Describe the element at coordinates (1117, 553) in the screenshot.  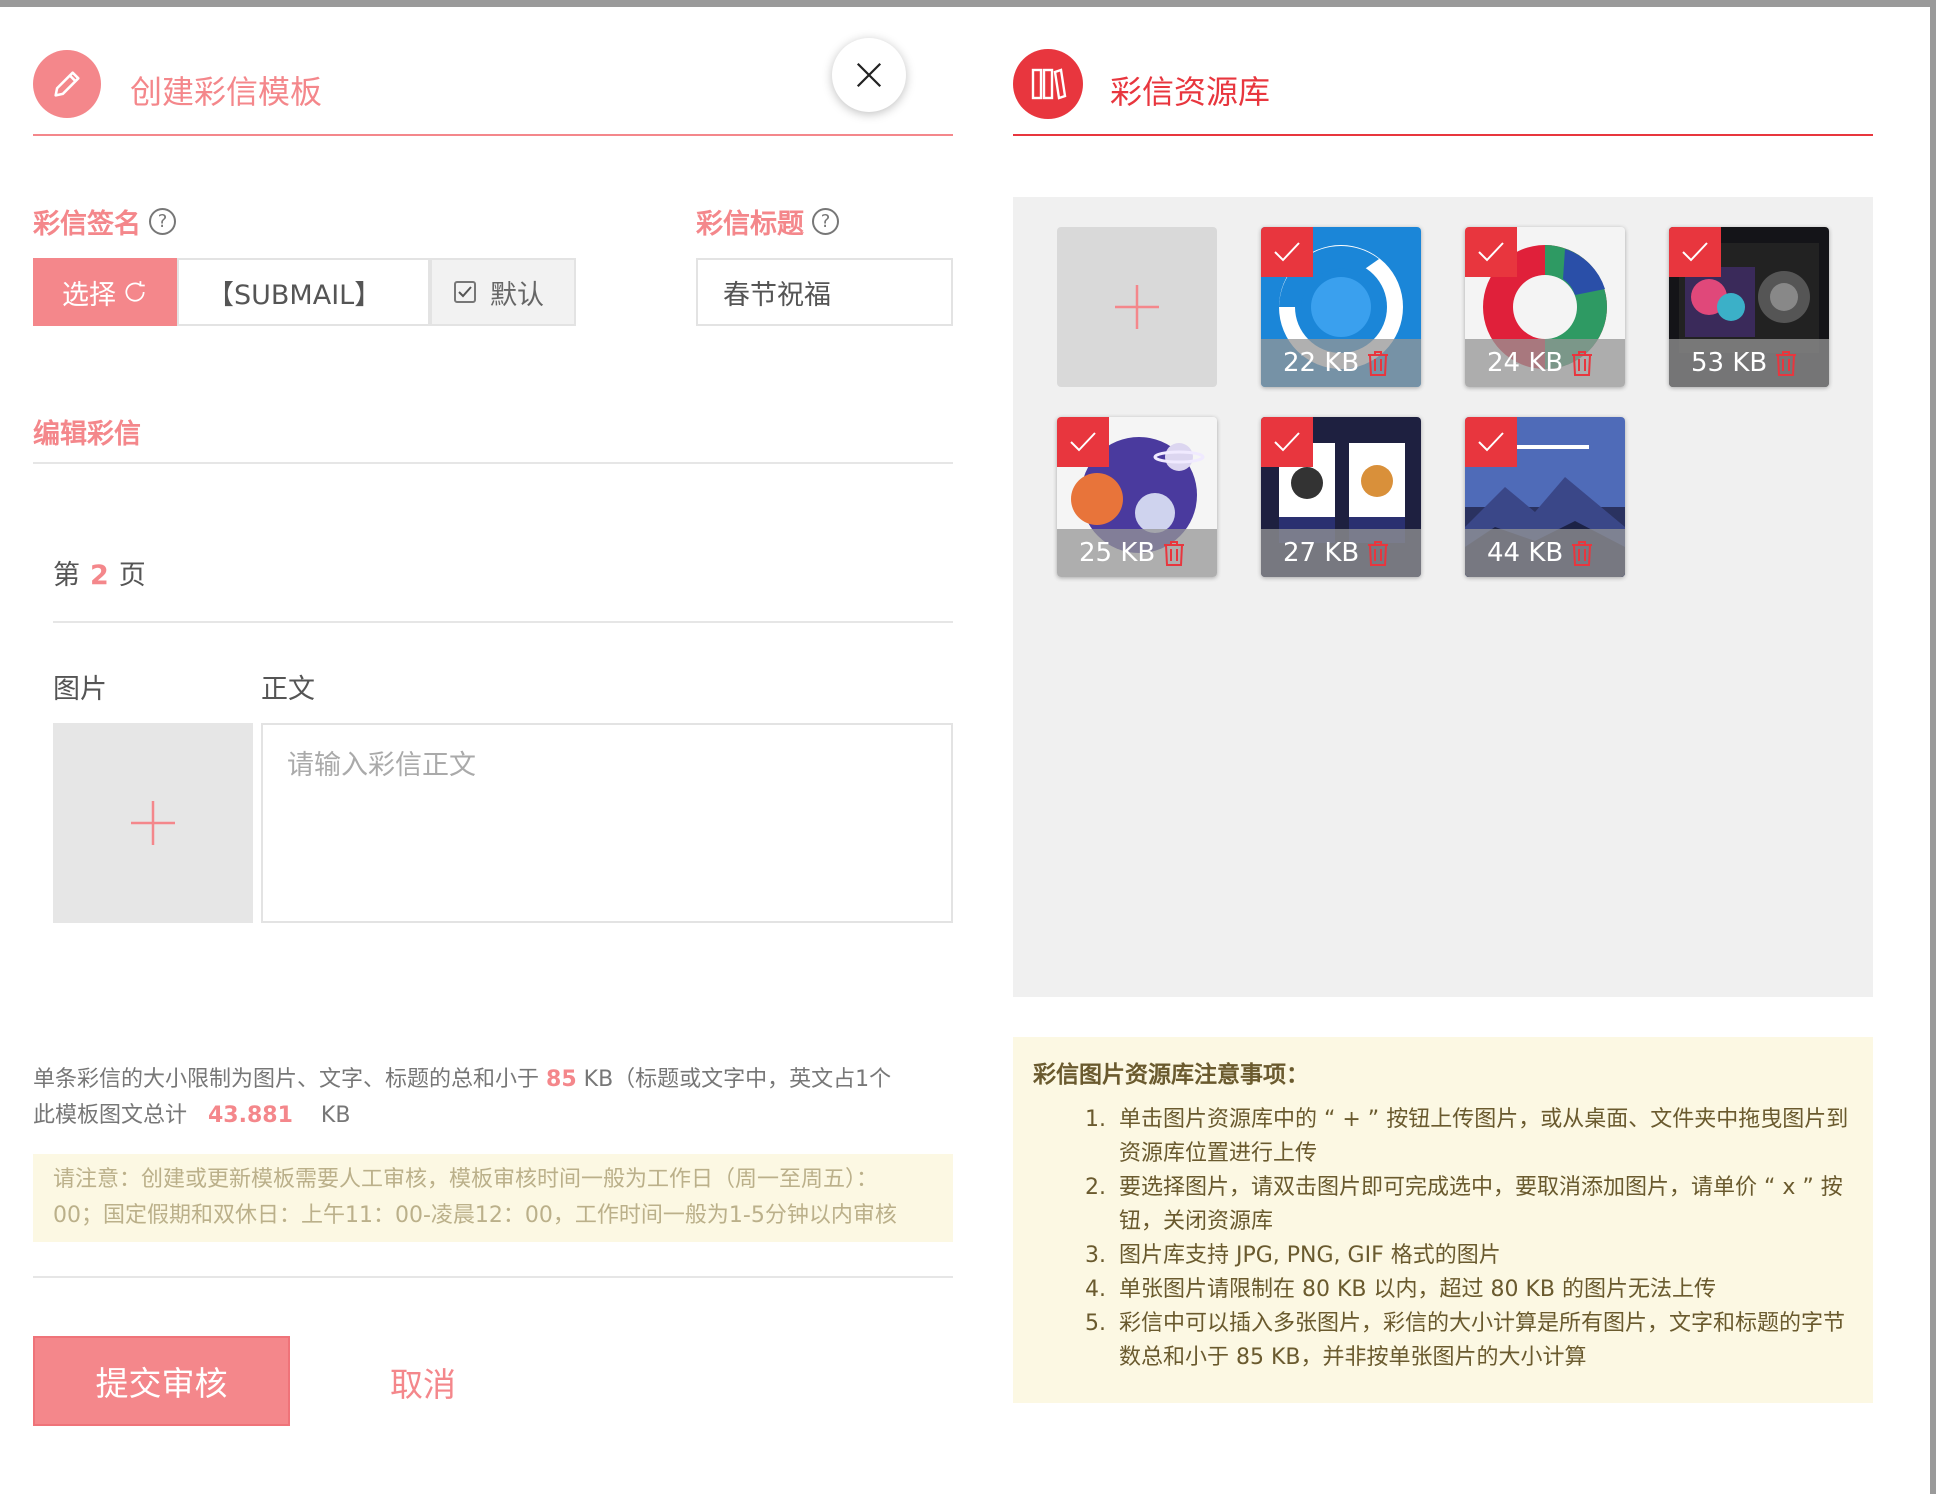
I see `image-size: 25 KB` at that location.